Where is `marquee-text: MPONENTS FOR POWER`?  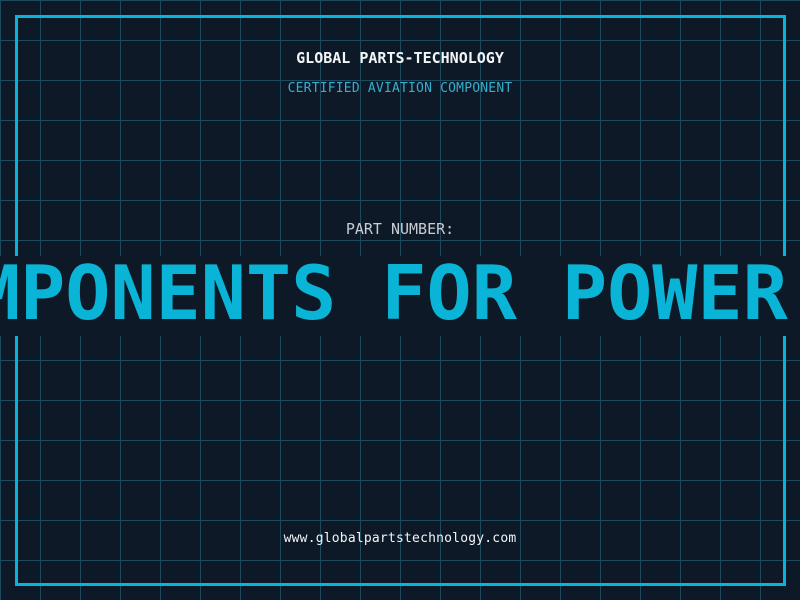
marquee-text: MPONENTS FOR POWER is located at coordinates (394, 296).